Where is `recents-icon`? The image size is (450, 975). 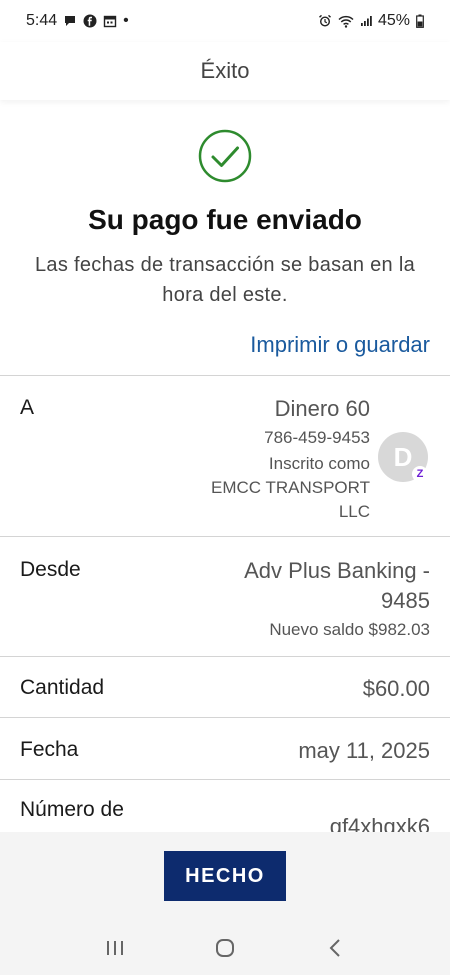
recents-icon is located at coordinates (115, 948).